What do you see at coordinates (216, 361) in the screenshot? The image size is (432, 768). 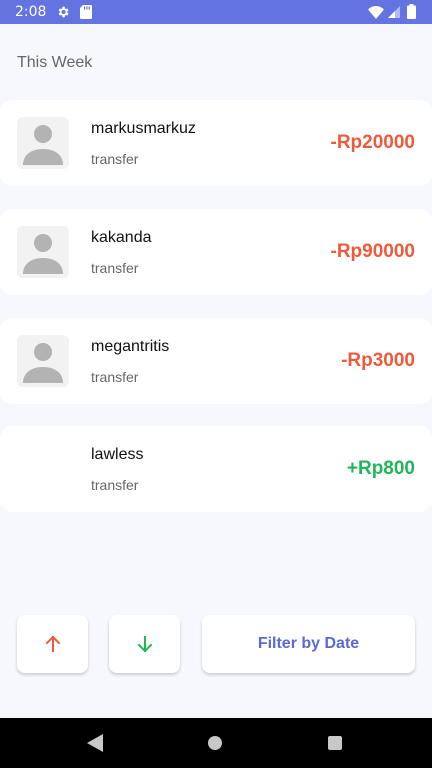 I see `transaction-card: megantritis transfer -Rp3000` at bounding box center [216, 361].